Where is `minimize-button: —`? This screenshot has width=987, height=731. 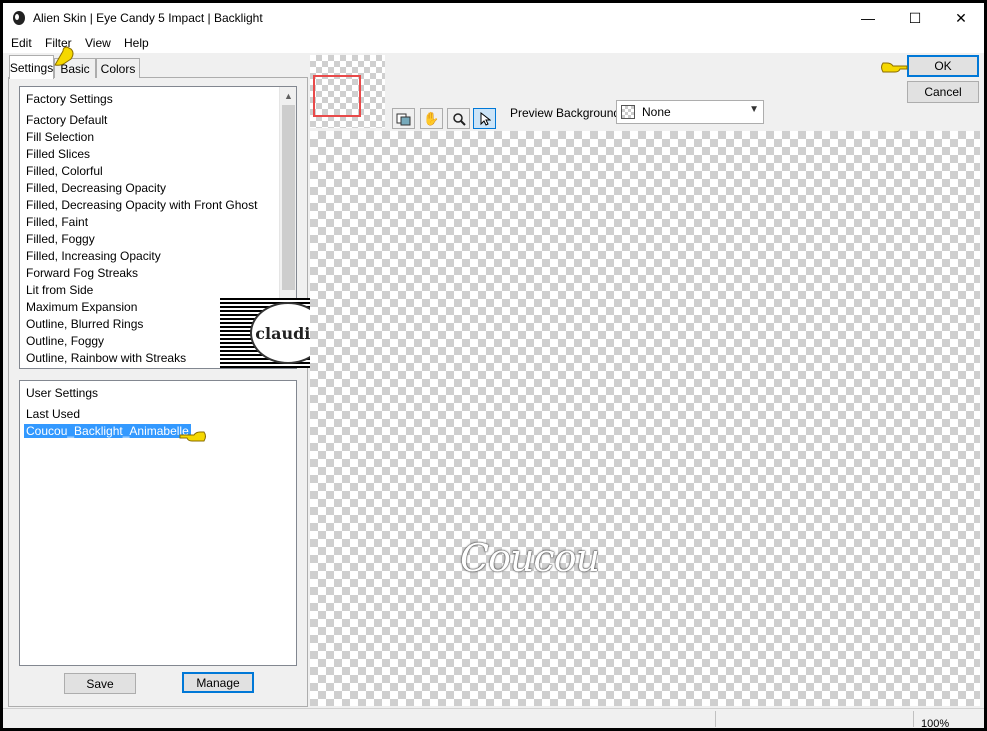 minimize-button: — is located at coordinates (868, 18).